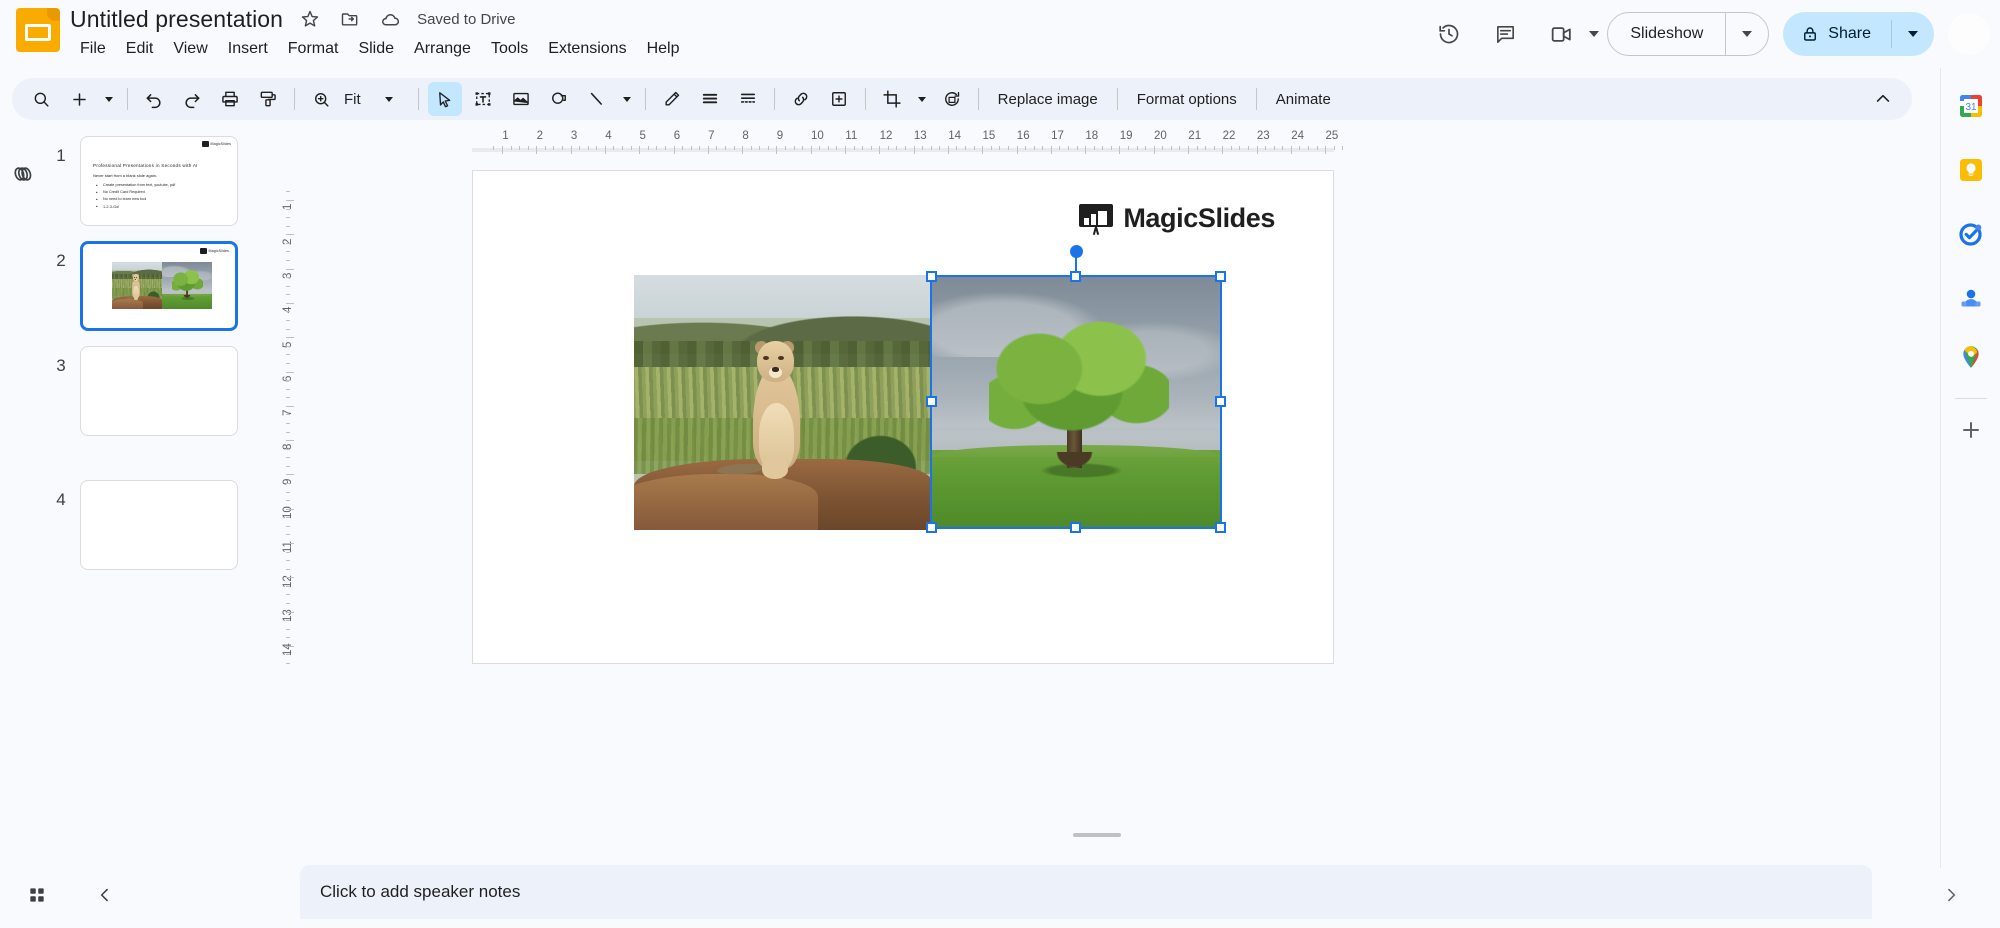  I want to click on print-icon, so click(230, 99).